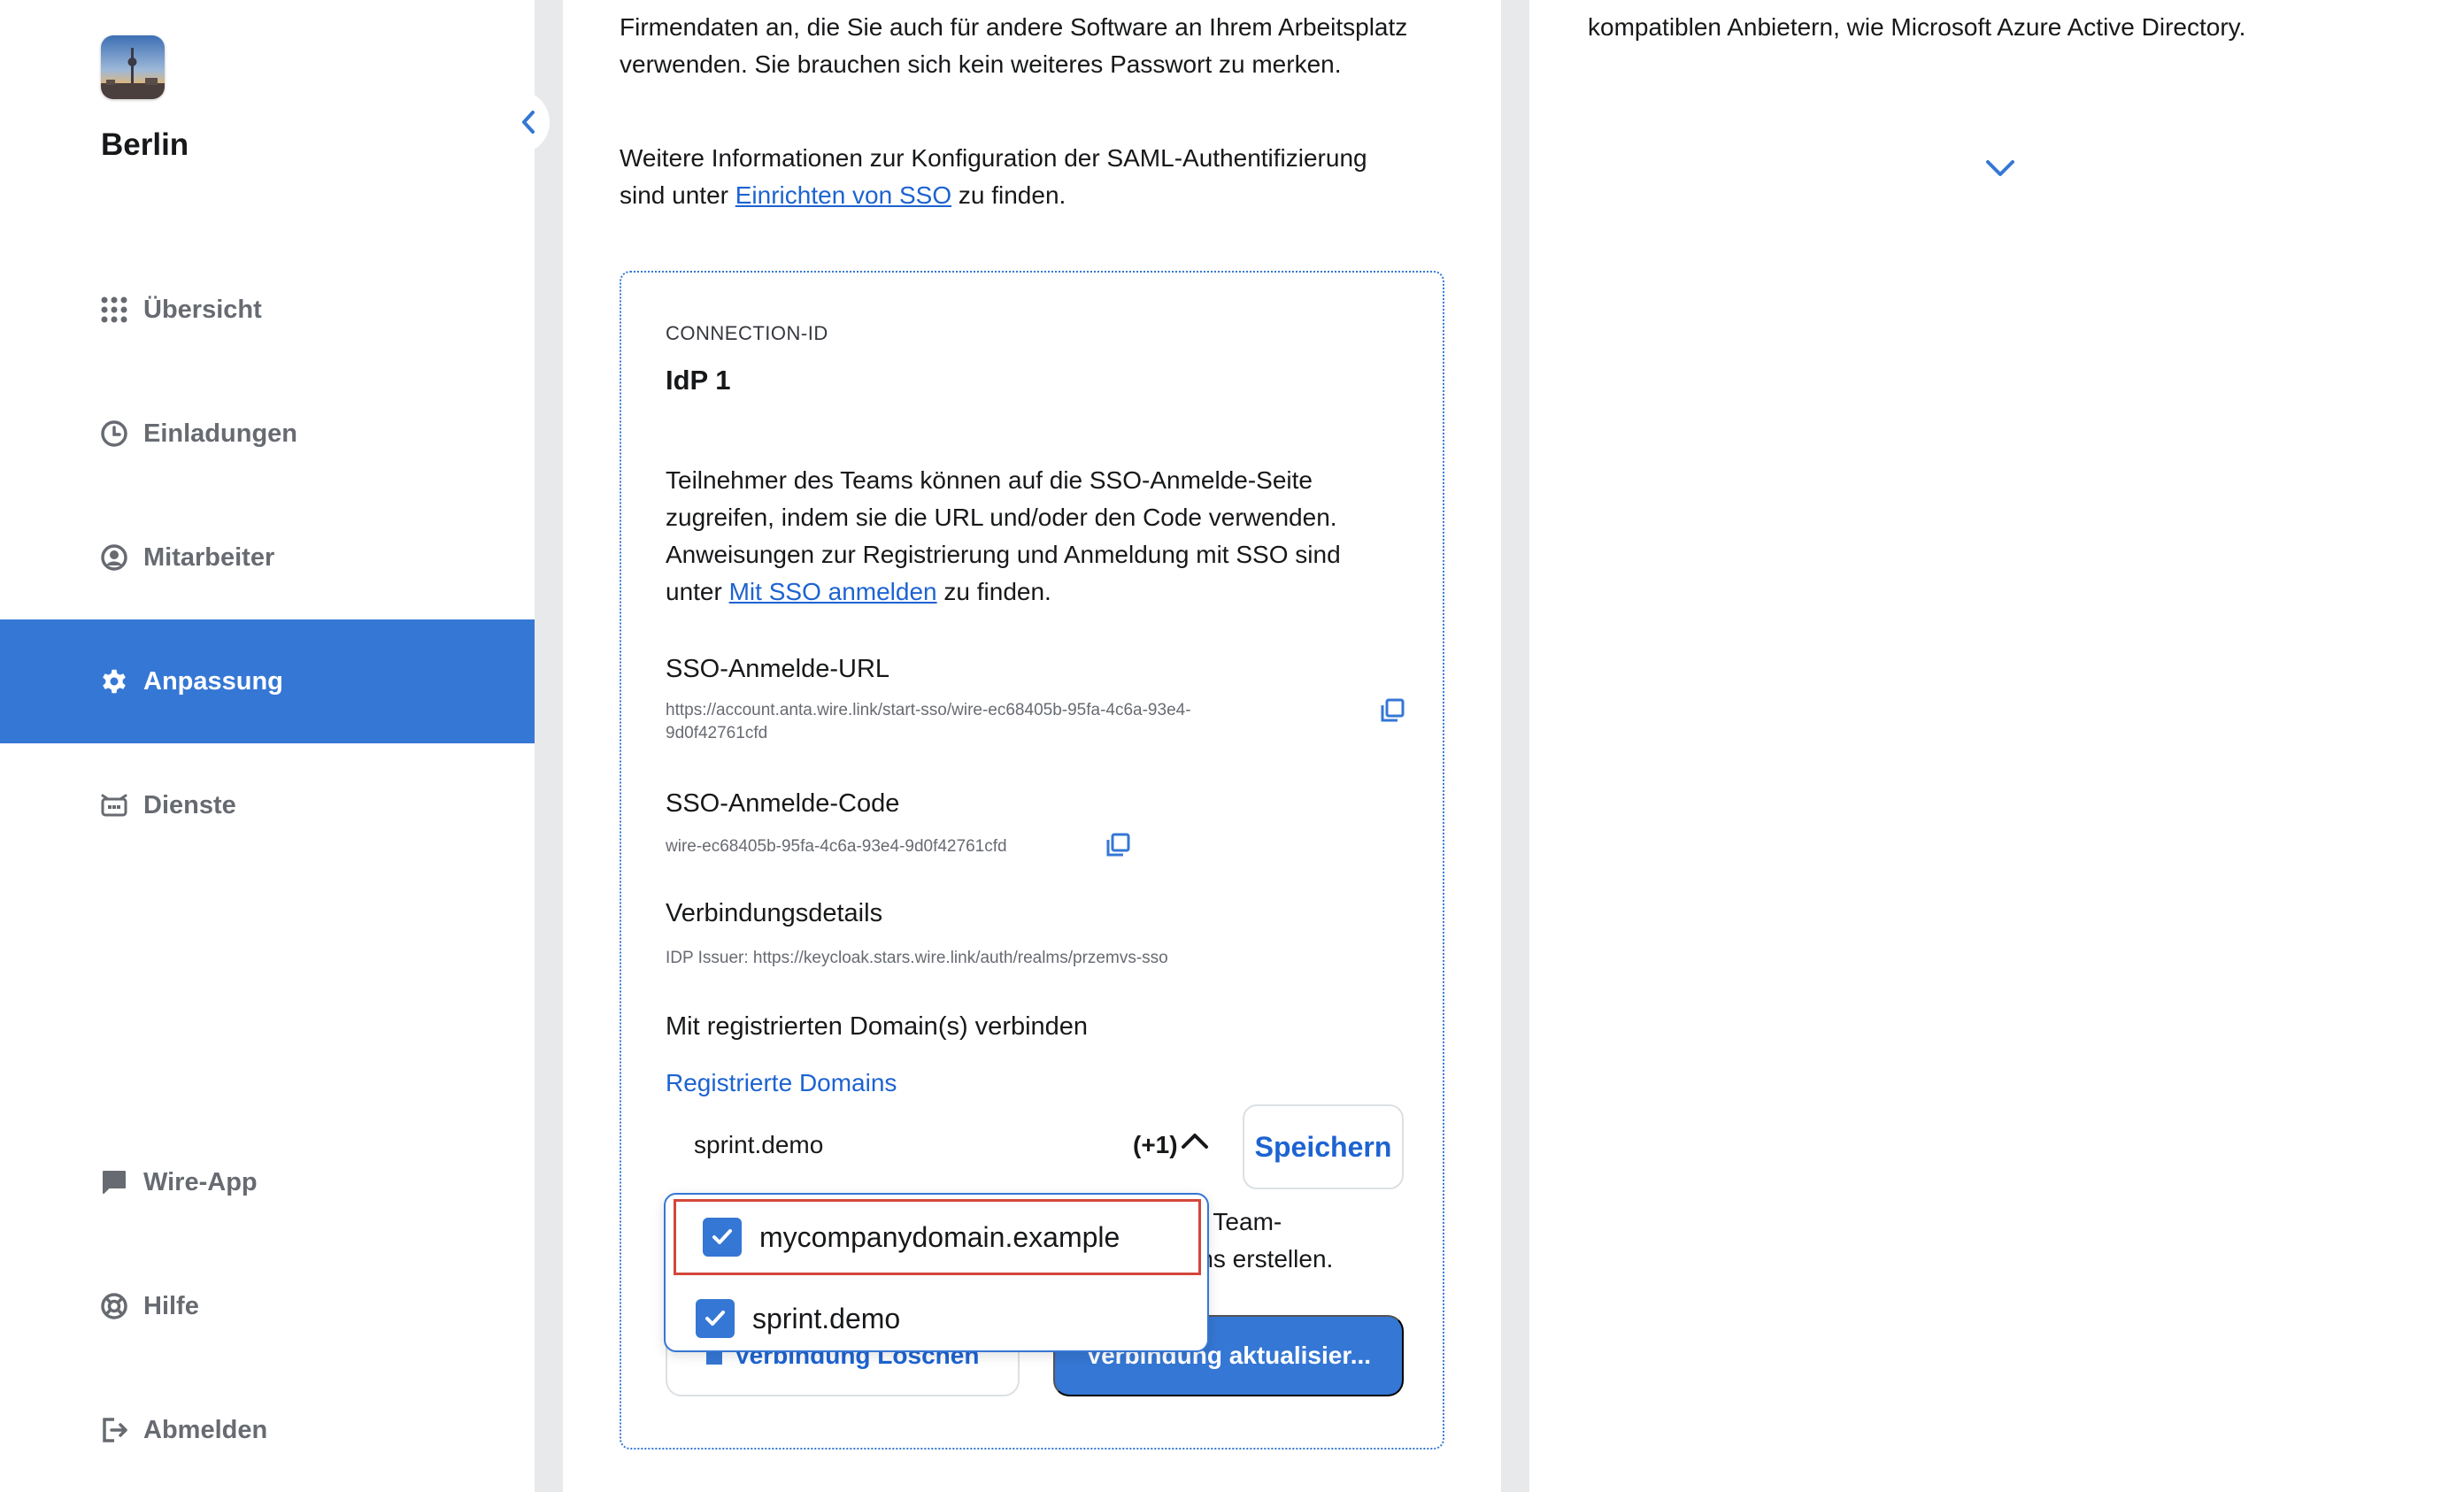 This screenshot has width=2464, height=1492. What do you see at coordinates (190, 804) in the screenshot?
I see `sidebar-item-label: Dienste` at bounding box center [190, 804].